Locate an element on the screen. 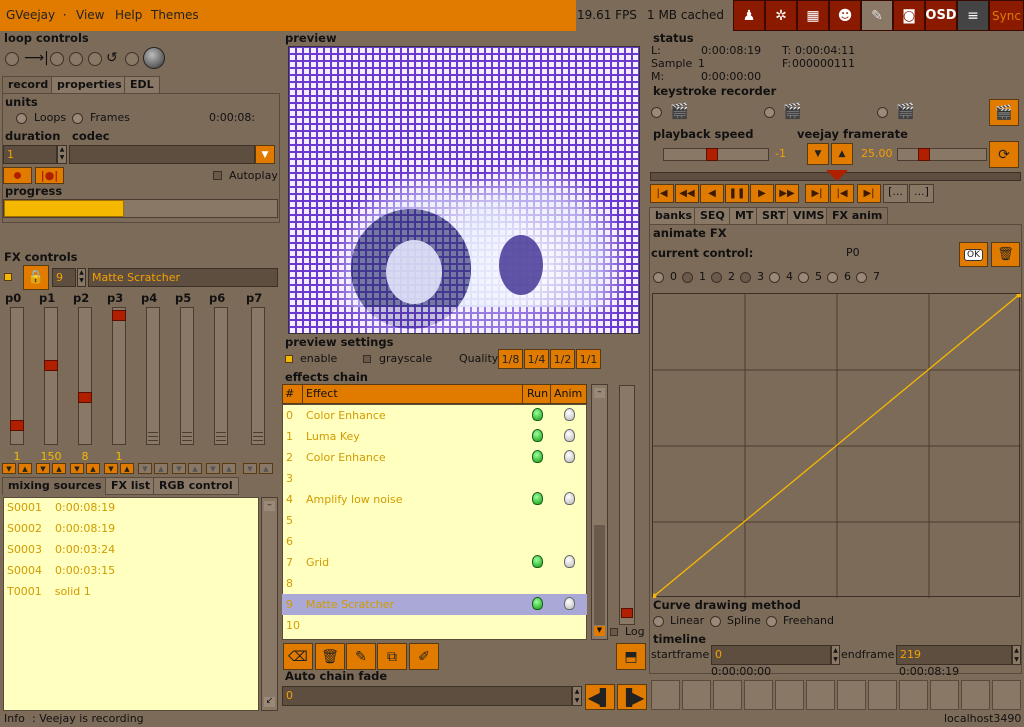  fade-level-slider is located at coordinates (627, 505).